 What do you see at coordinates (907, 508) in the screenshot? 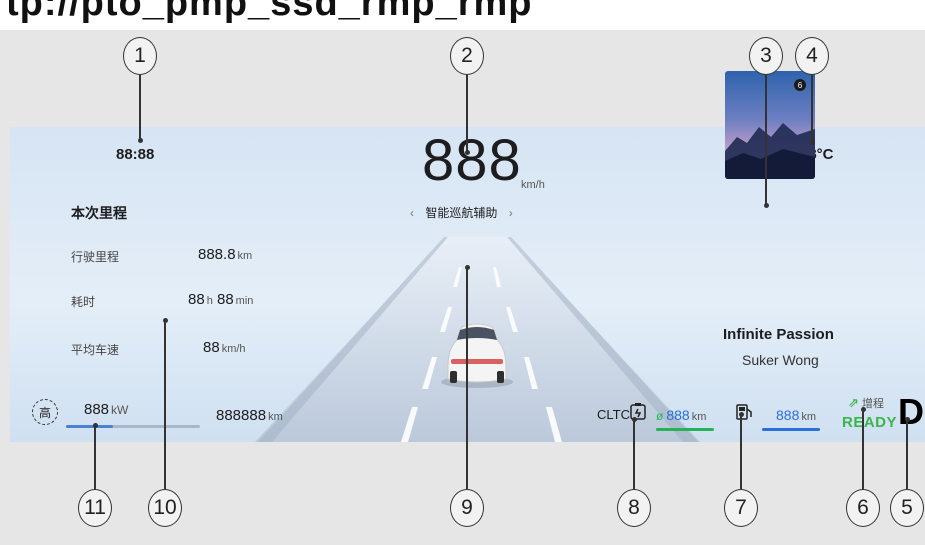
I see `callout-5-label: 5` at bounding box center [907, 508].